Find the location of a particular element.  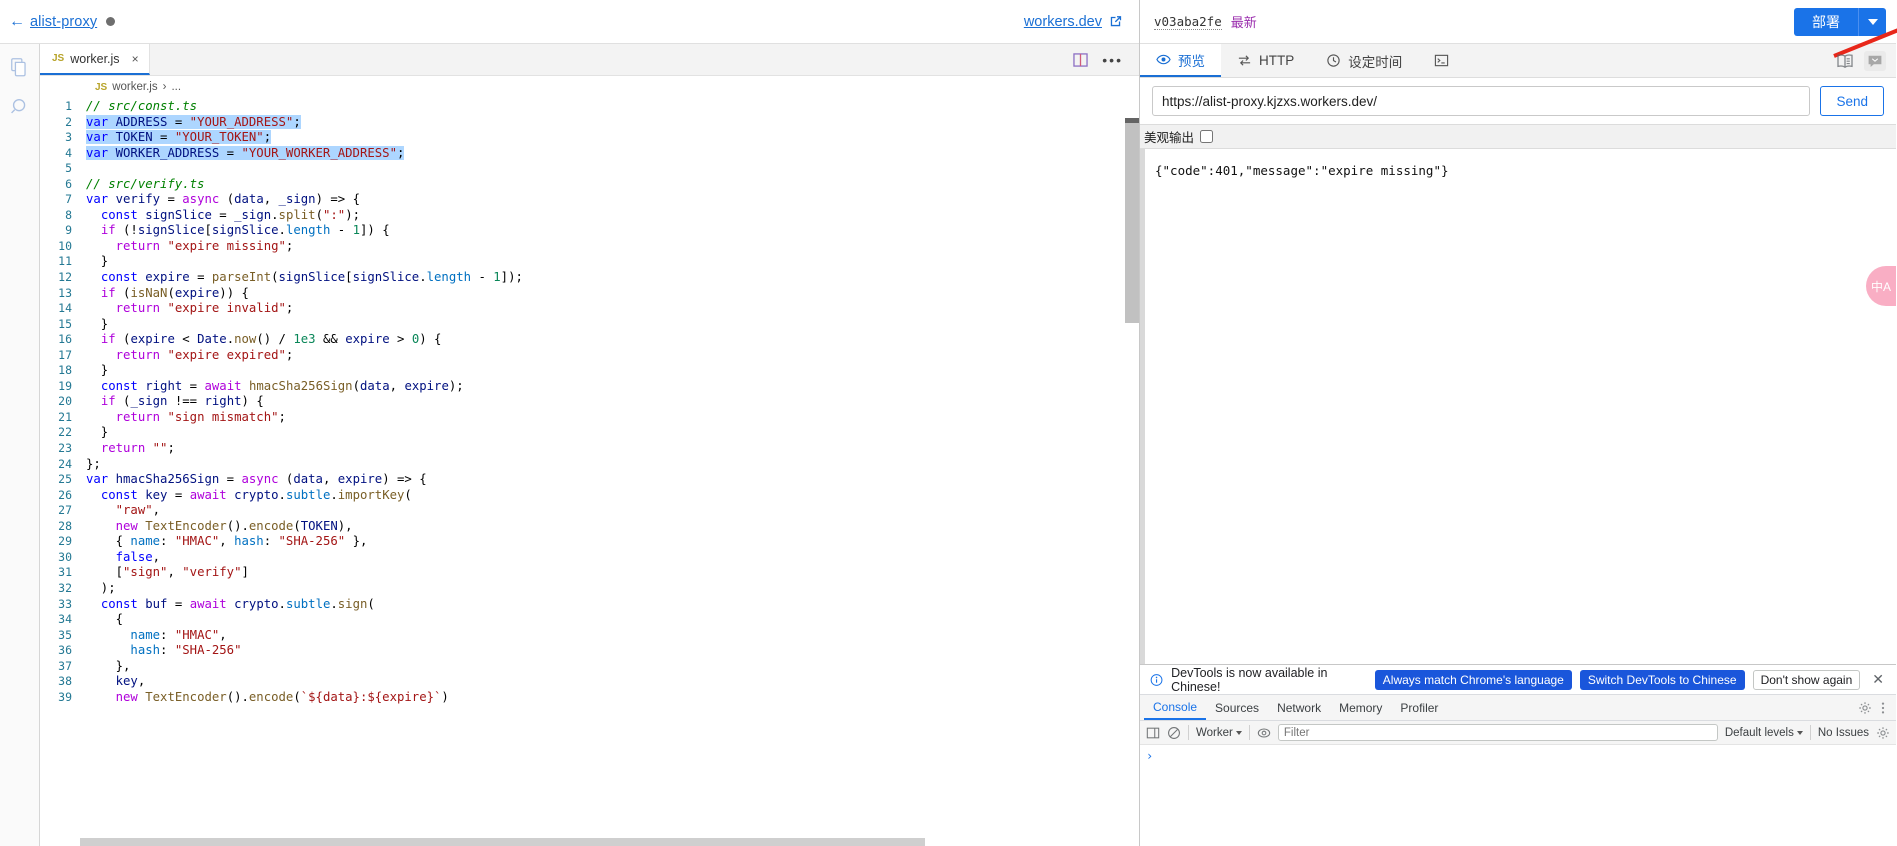

clear-console-icon is located at coordinates (1174, 733).